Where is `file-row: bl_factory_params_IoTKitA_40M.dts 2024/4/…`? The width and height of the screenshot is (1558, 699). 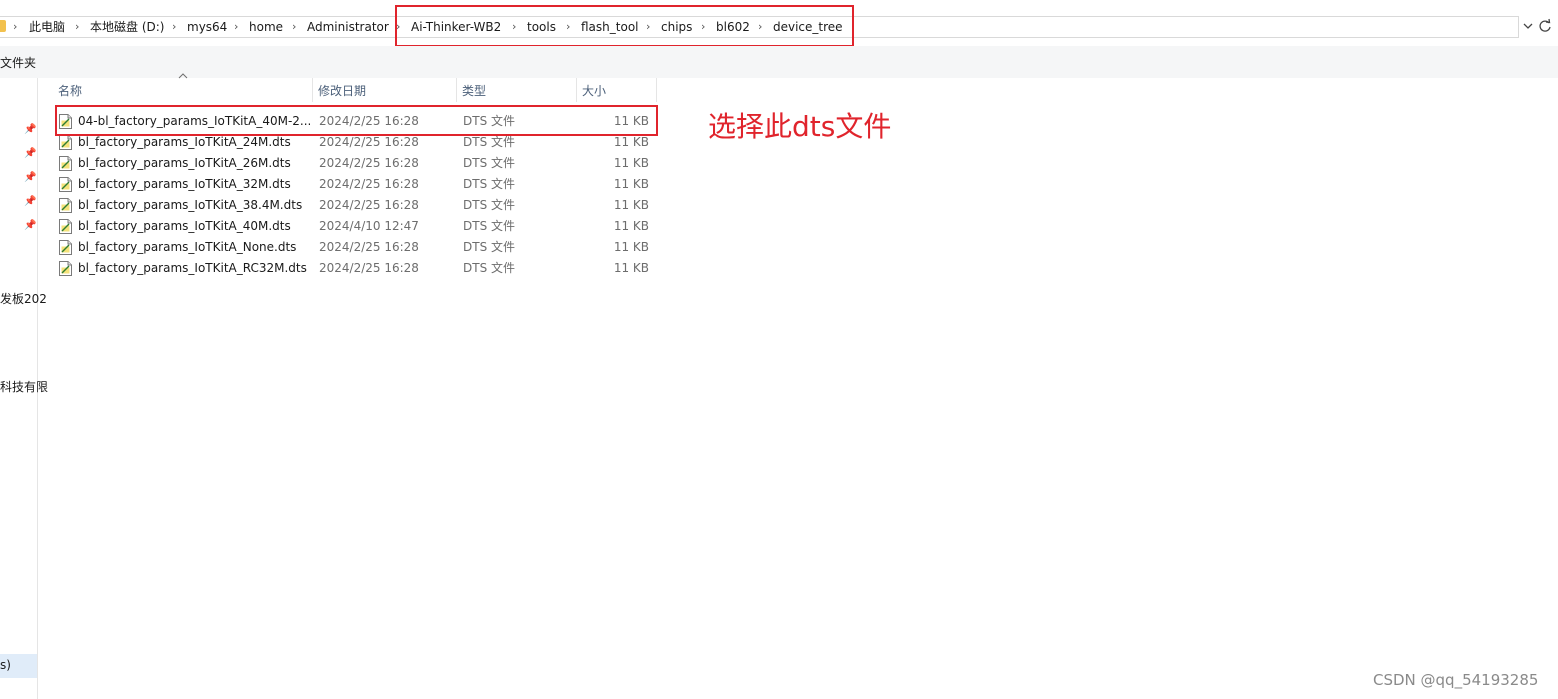
file-row: bl_factory_params_IoTKitA_40M.dts 2024/4/… is located at coordinates (356, 226).